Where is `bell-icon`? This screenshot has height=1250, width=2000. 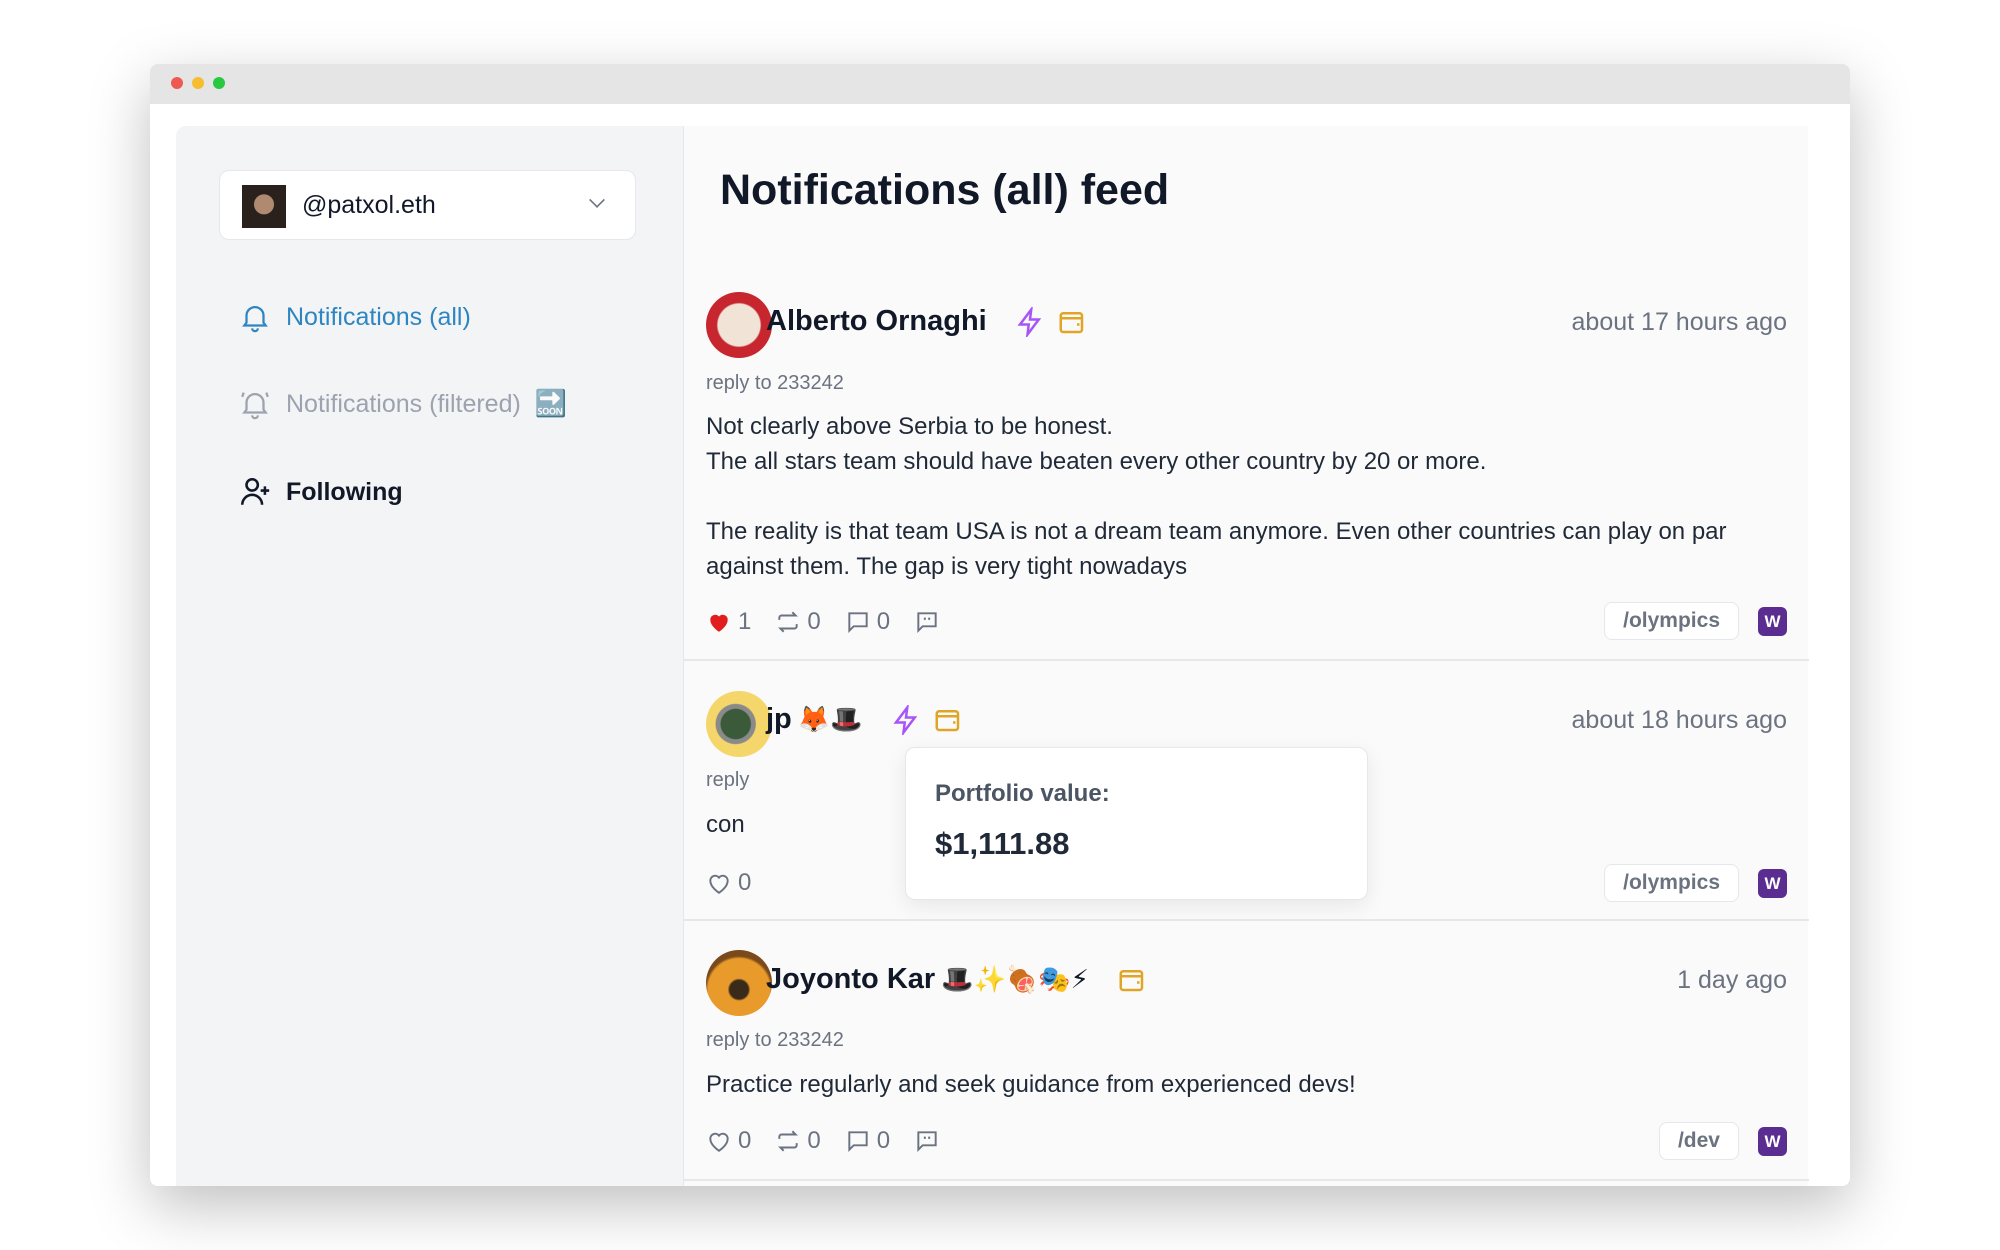 bell-icon is located at coordinates (255, 319).